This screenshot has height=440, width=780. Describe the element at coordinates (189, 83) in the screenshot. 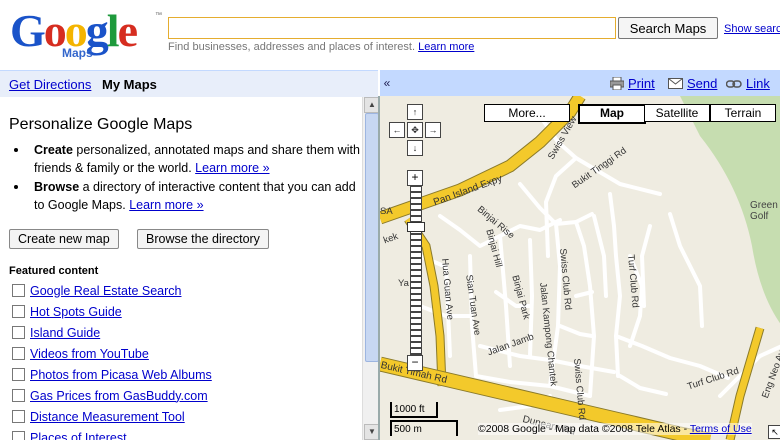

I see `panel-tabs: Get Directions My Maps` at that location.